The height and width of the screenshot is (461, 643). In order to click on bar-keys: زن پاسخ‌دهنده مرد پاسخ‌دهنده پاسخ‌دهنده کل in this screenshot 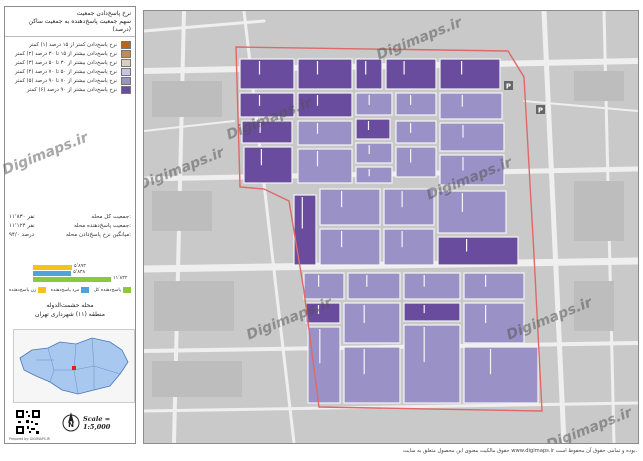, I will do `click(70, 290)`.